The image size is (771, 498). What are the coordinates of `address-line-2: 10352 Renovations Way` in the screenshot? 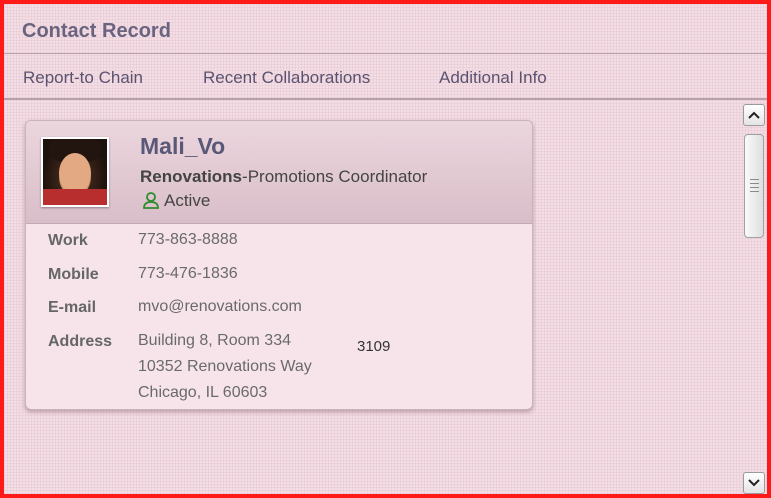 It's located at (225, 366).